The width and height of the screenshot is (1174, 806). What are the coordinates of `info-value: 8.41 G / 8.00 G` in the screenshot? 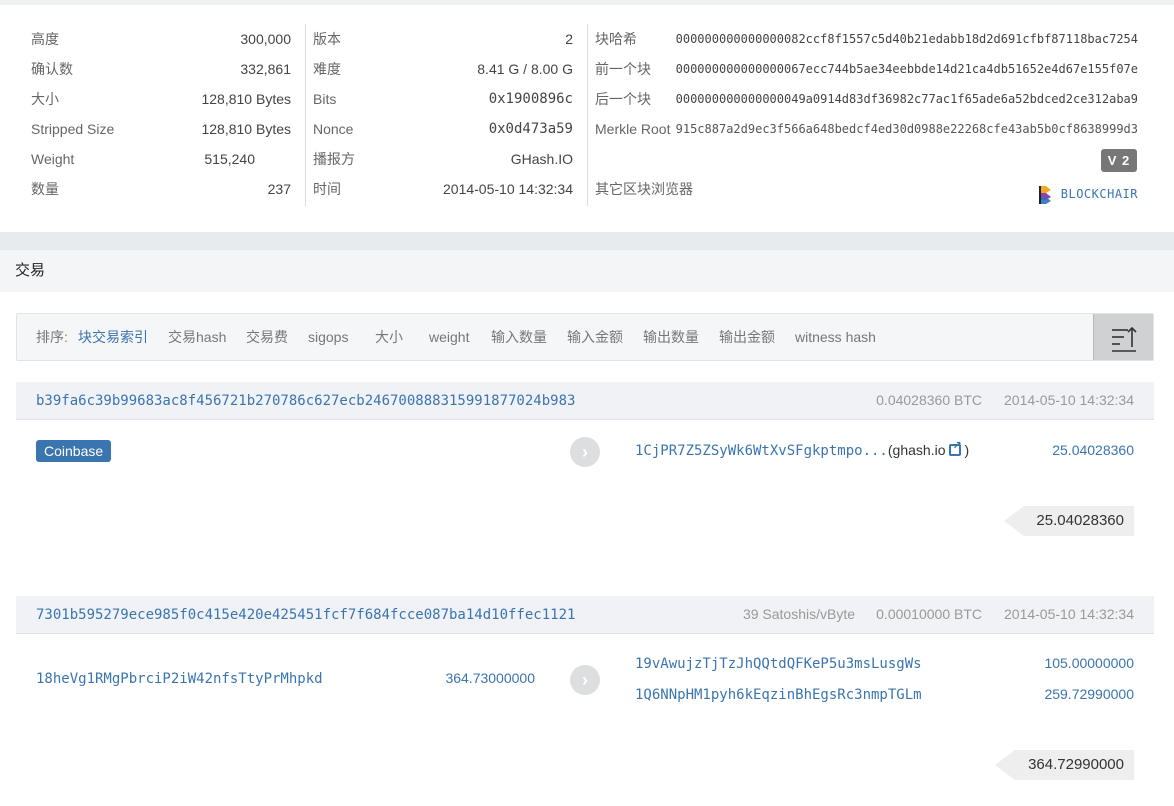 It's located at (525, 69).